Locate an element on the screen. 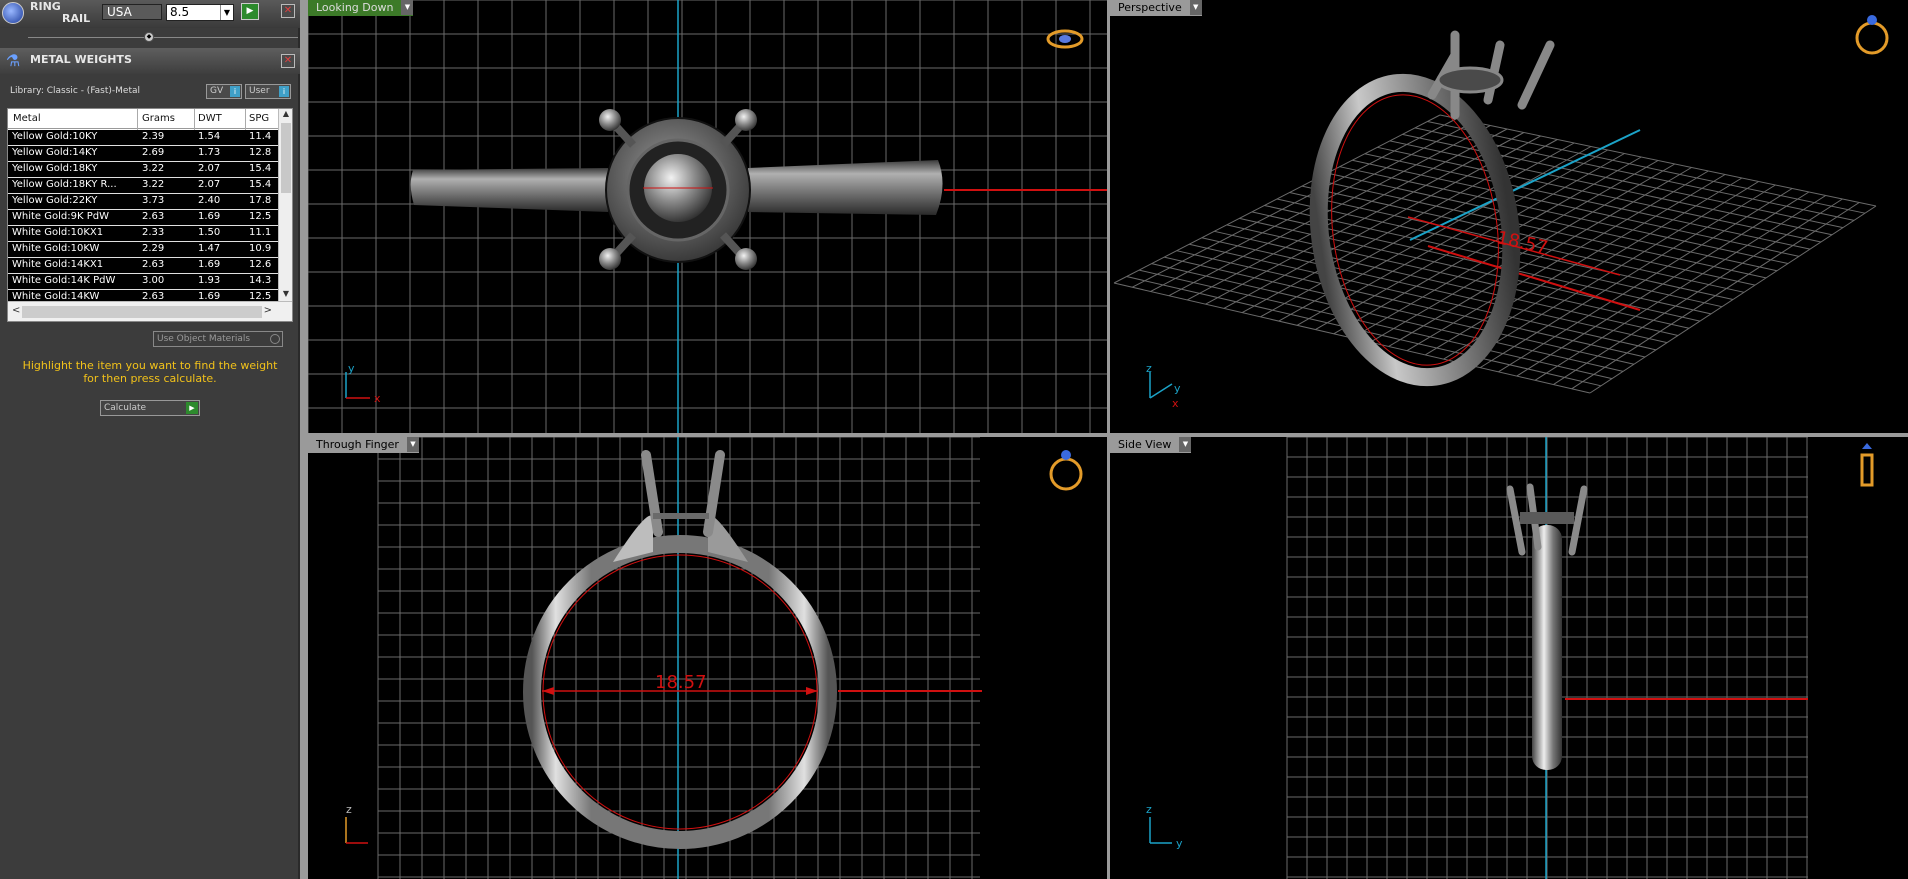 The image size is (1908, 879). vertical-scrollbar: ▲ ▼ is located at coordinates (285, 205).